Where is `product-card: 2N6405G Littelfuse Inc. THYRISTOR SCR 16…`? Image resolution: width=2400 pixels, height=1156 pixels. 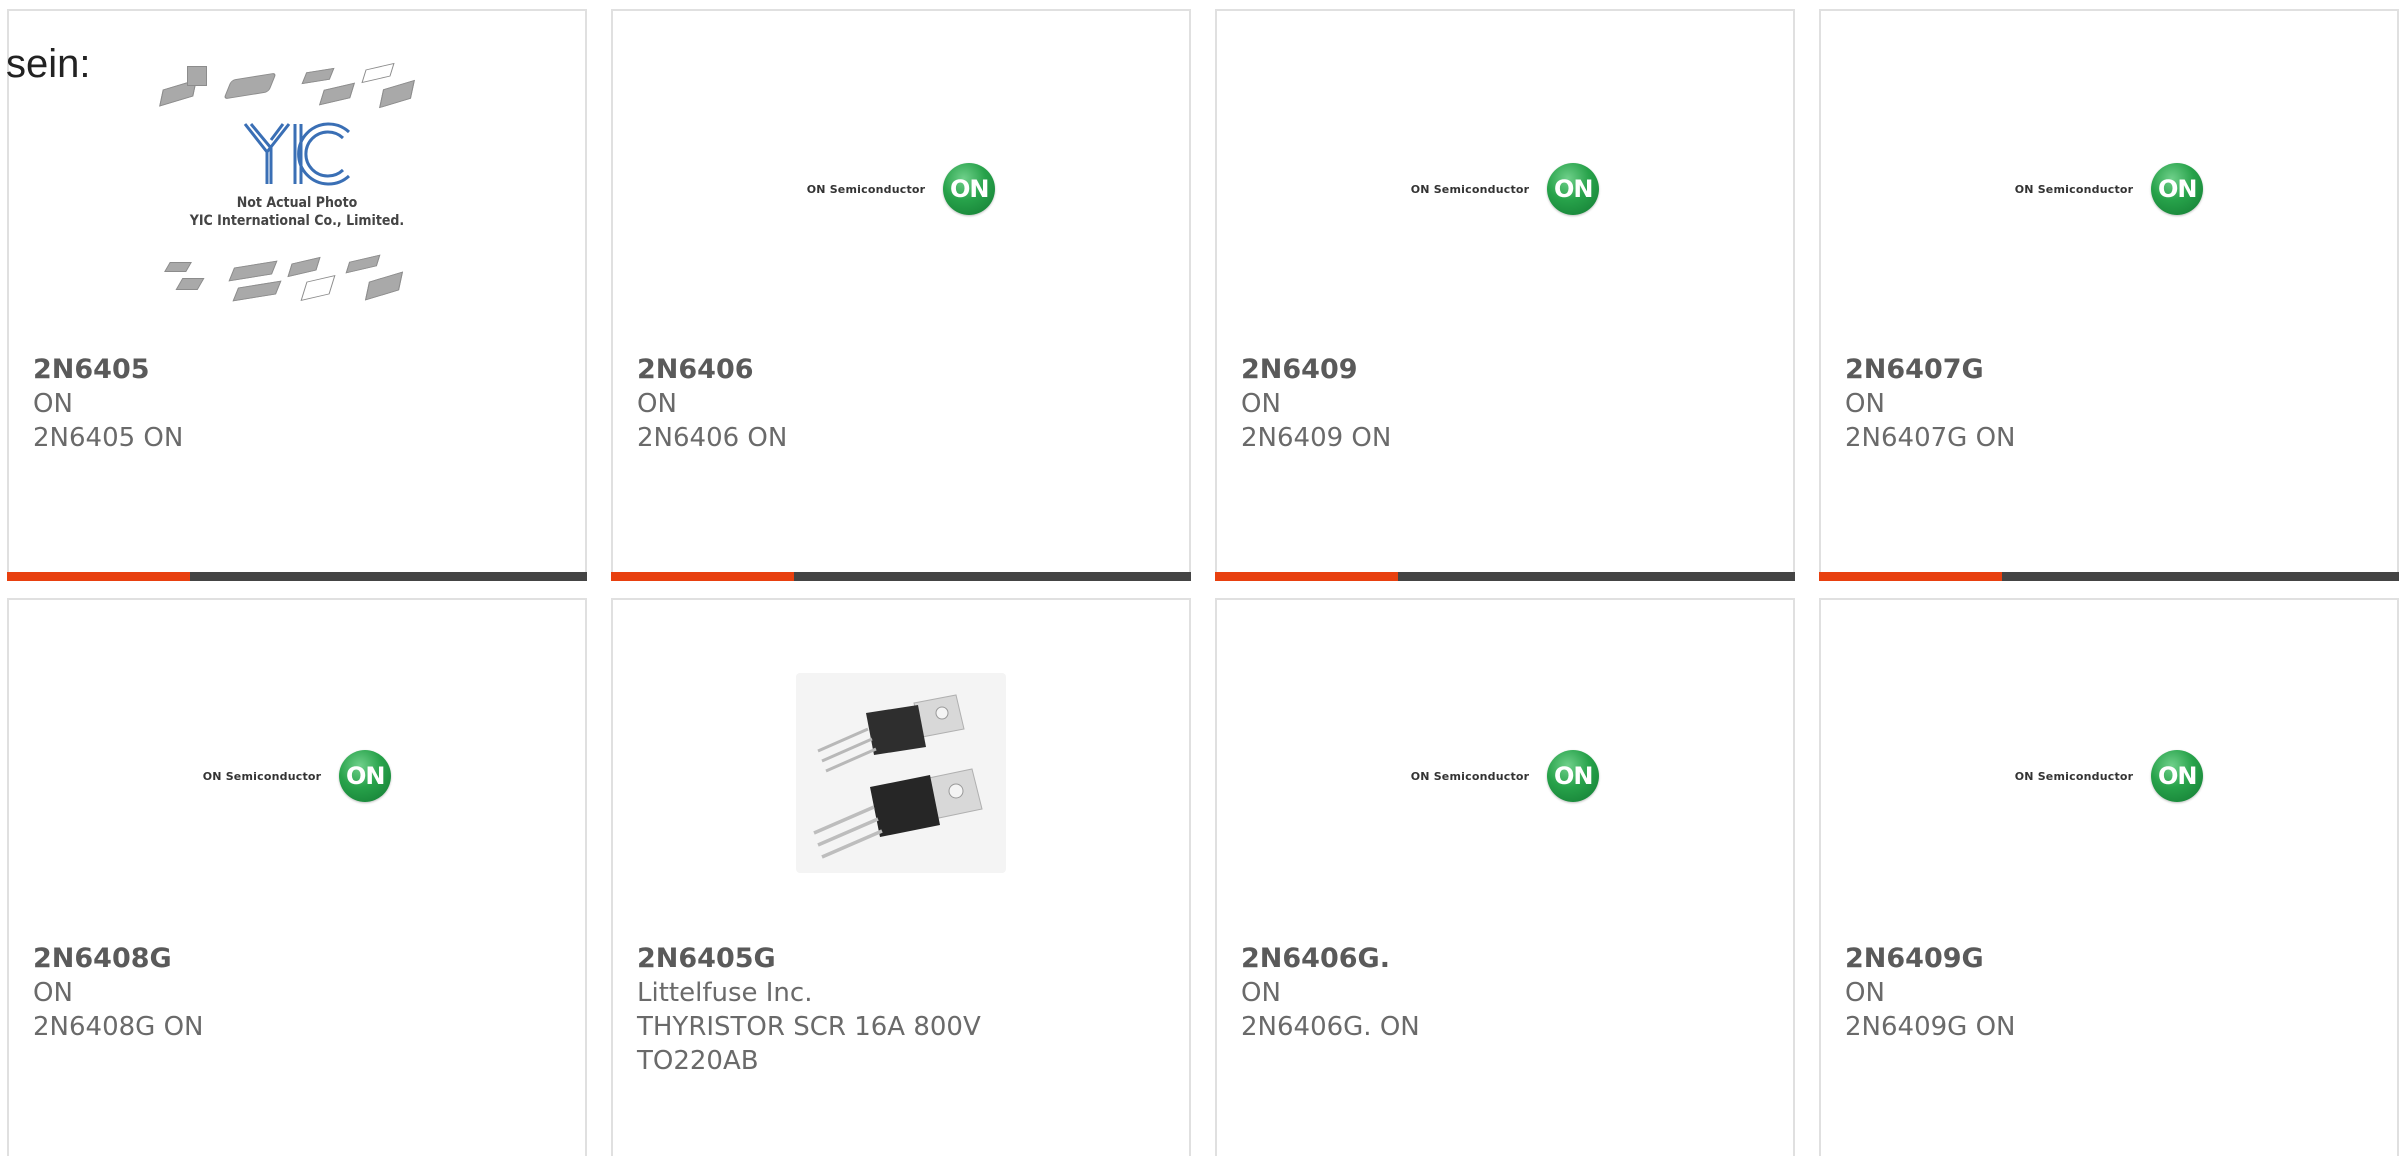 product-card: 2N6405G Littelfuse Inc. THYRISTOR SCR 16… is located at coordinates (901, 877).